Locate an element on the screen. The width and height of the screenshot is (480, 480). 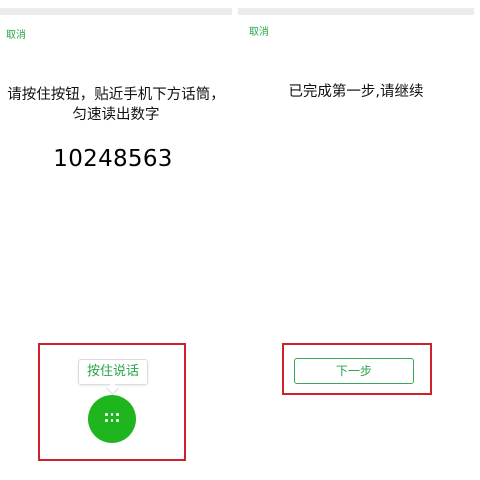
hold-to-talk-button is located at coordinates (112, 419).